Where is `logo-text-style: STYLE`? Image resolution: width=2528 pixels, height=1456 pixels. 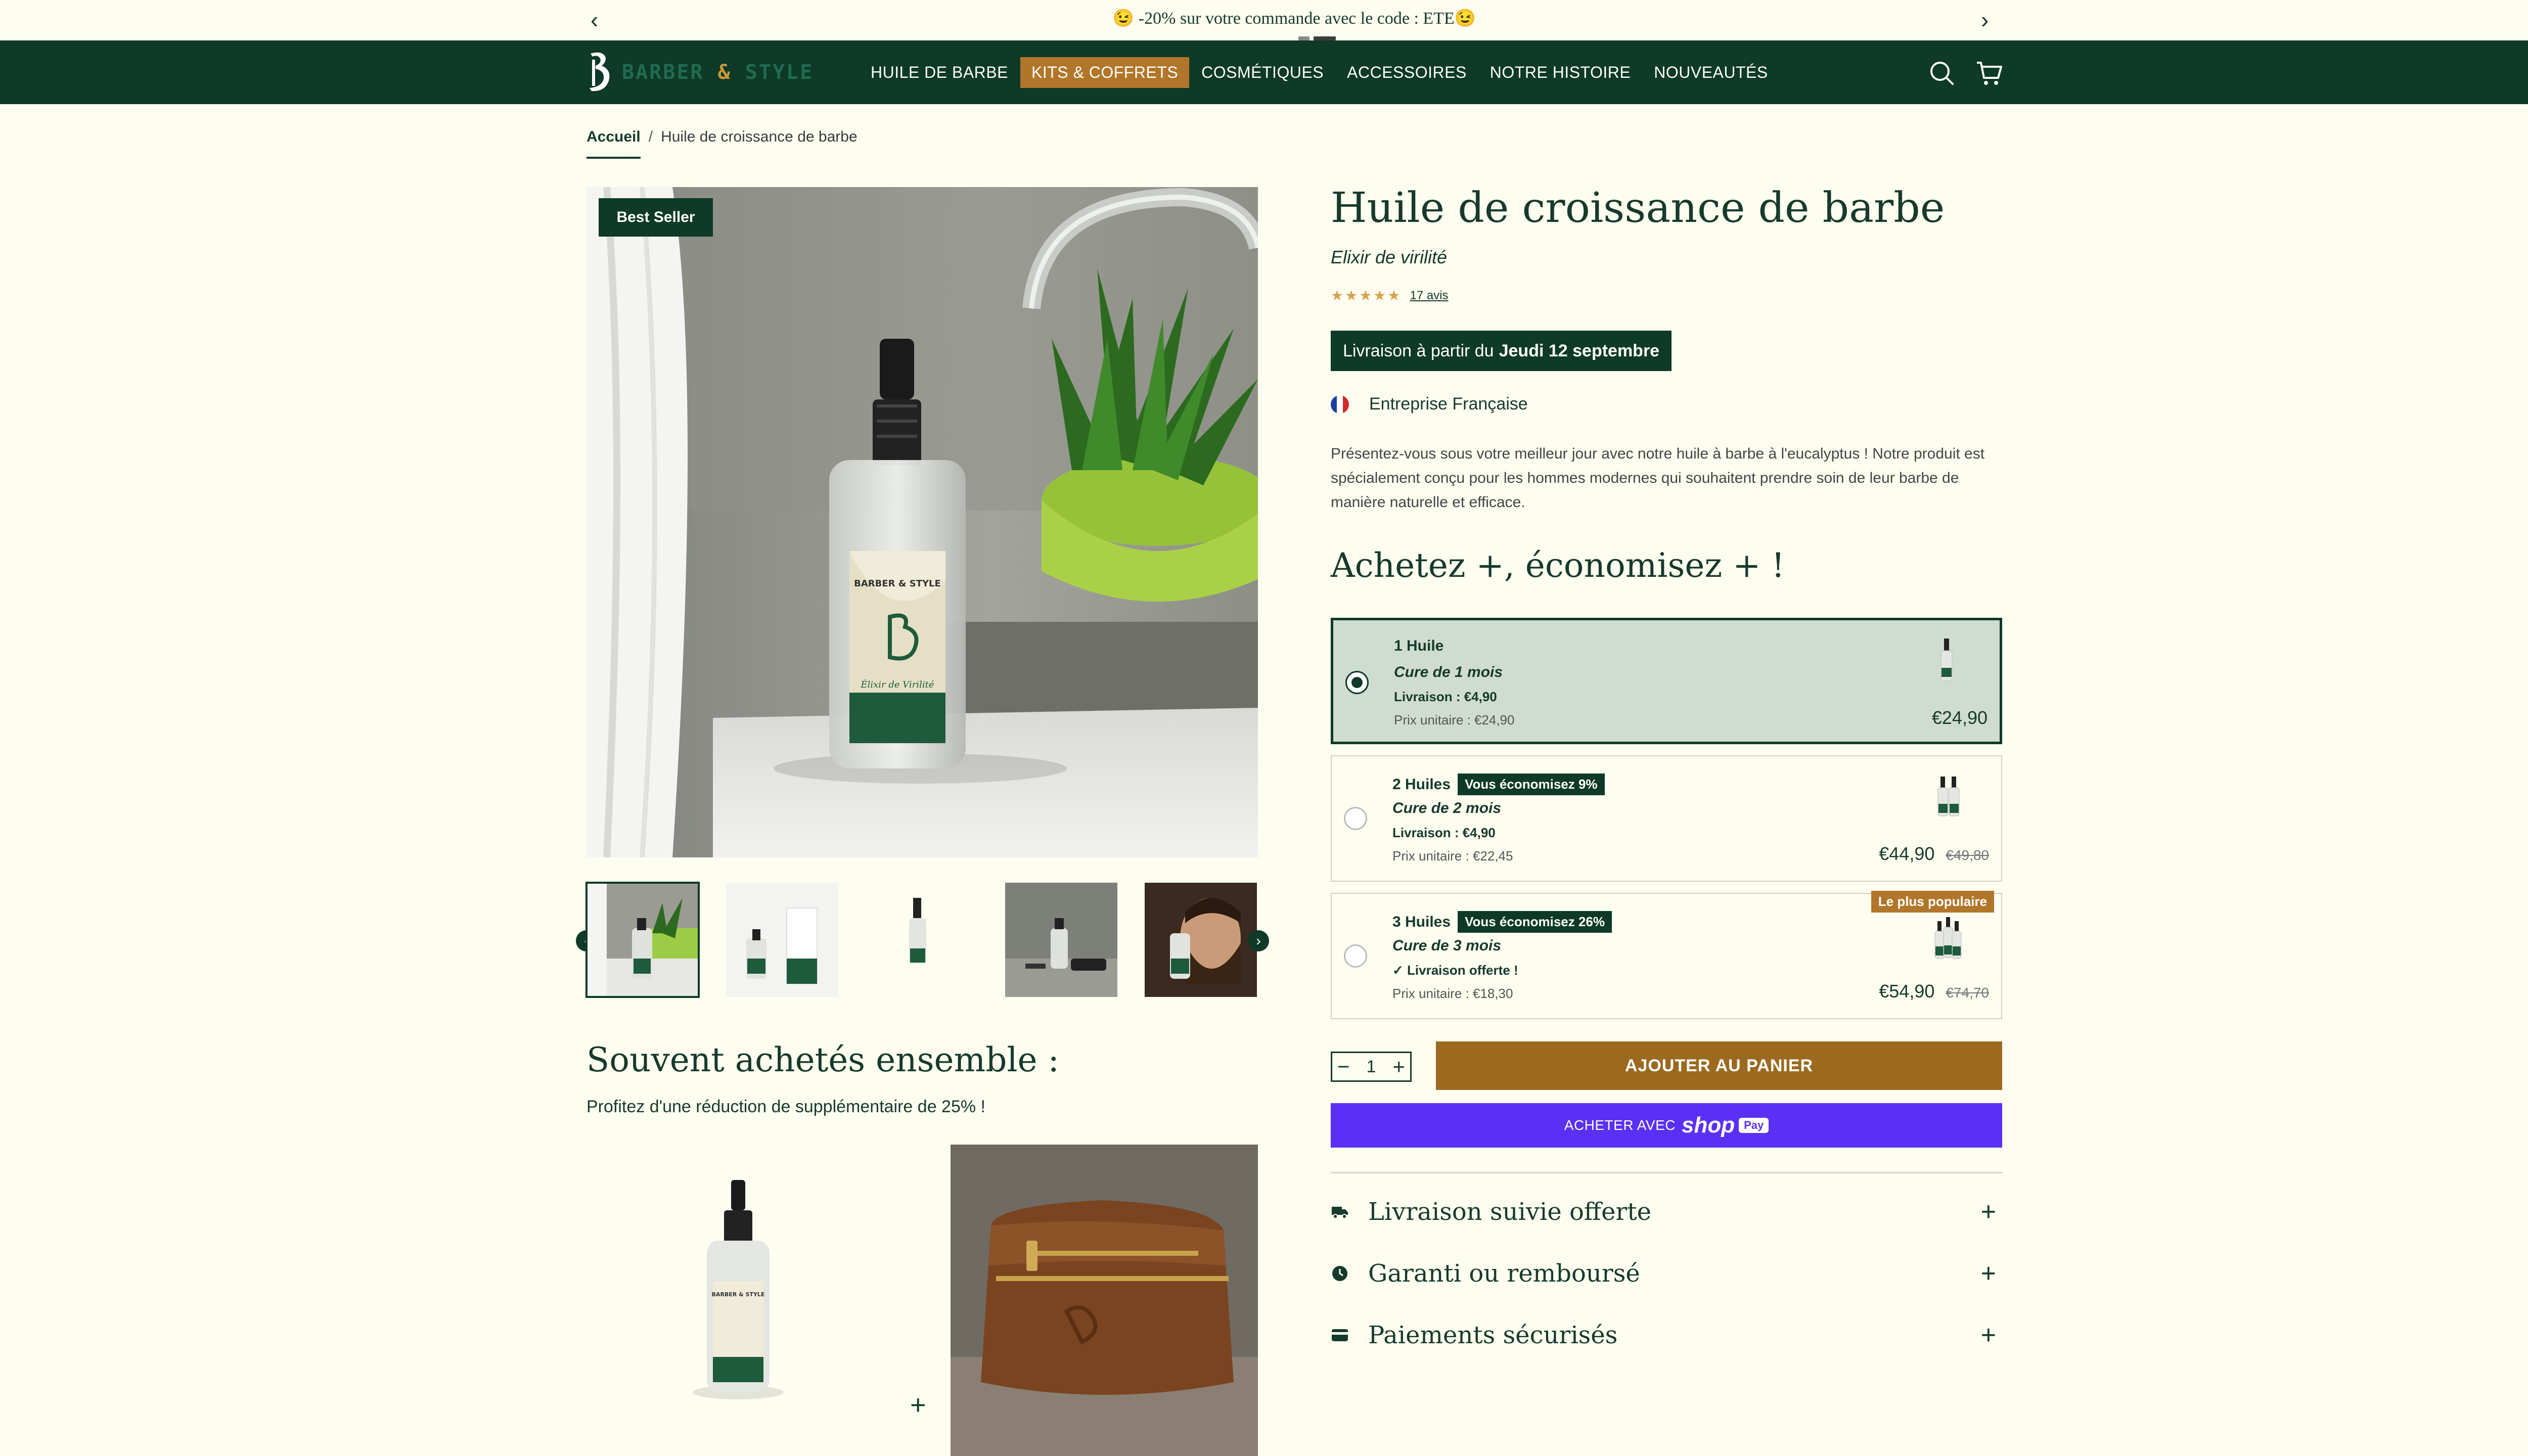
logo-text-style: STYLE is located at coordinates (780, 72).